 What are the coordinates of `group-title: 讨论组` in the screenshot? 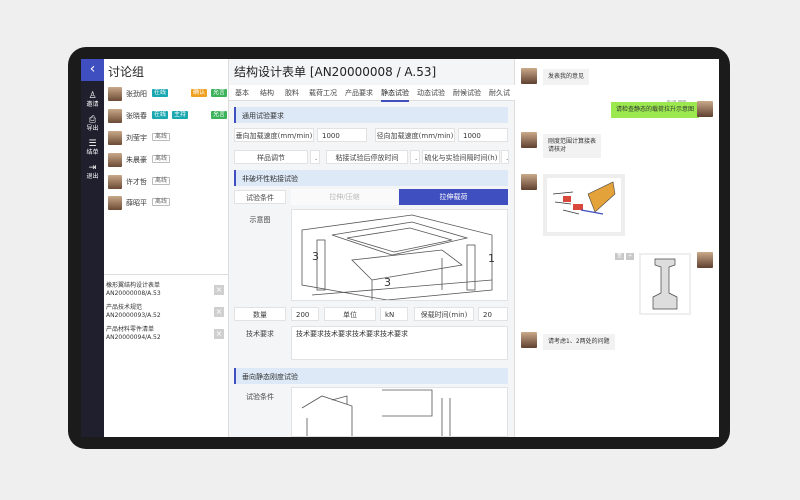 It's located at (126, 72).